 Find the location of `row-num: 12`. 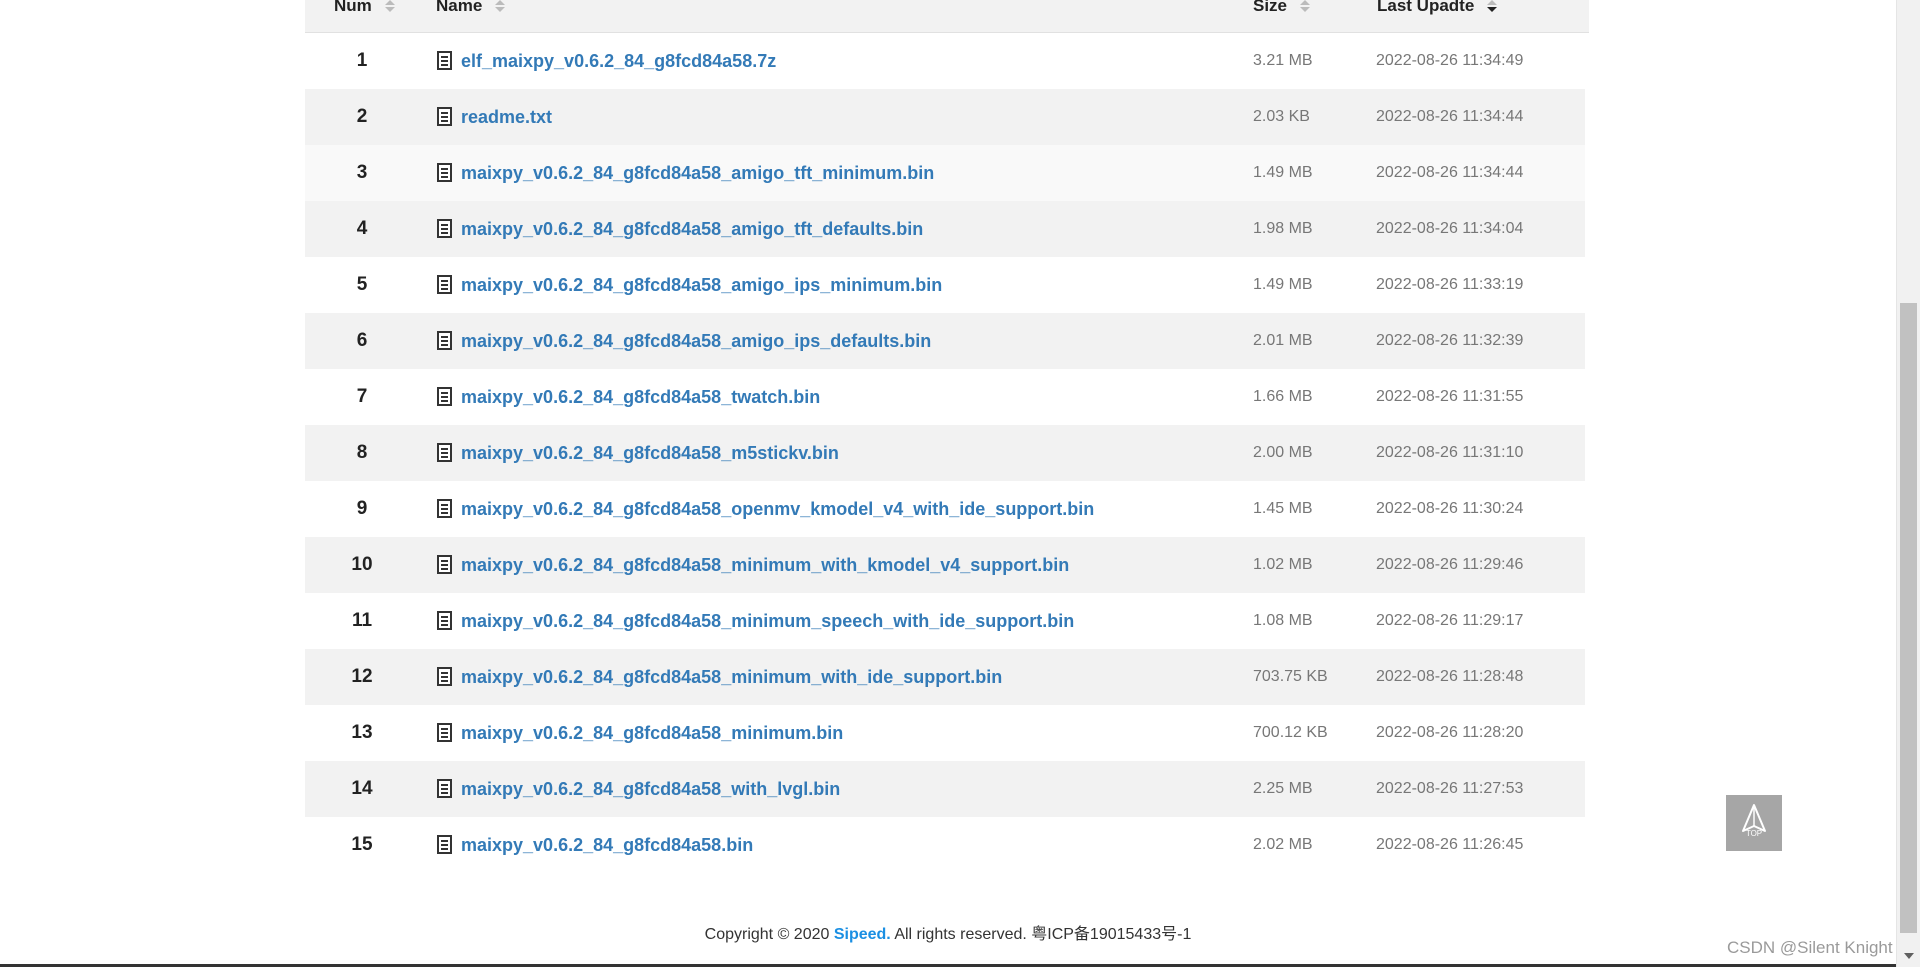

row-num: 12 is located at coordinates (362, 676).